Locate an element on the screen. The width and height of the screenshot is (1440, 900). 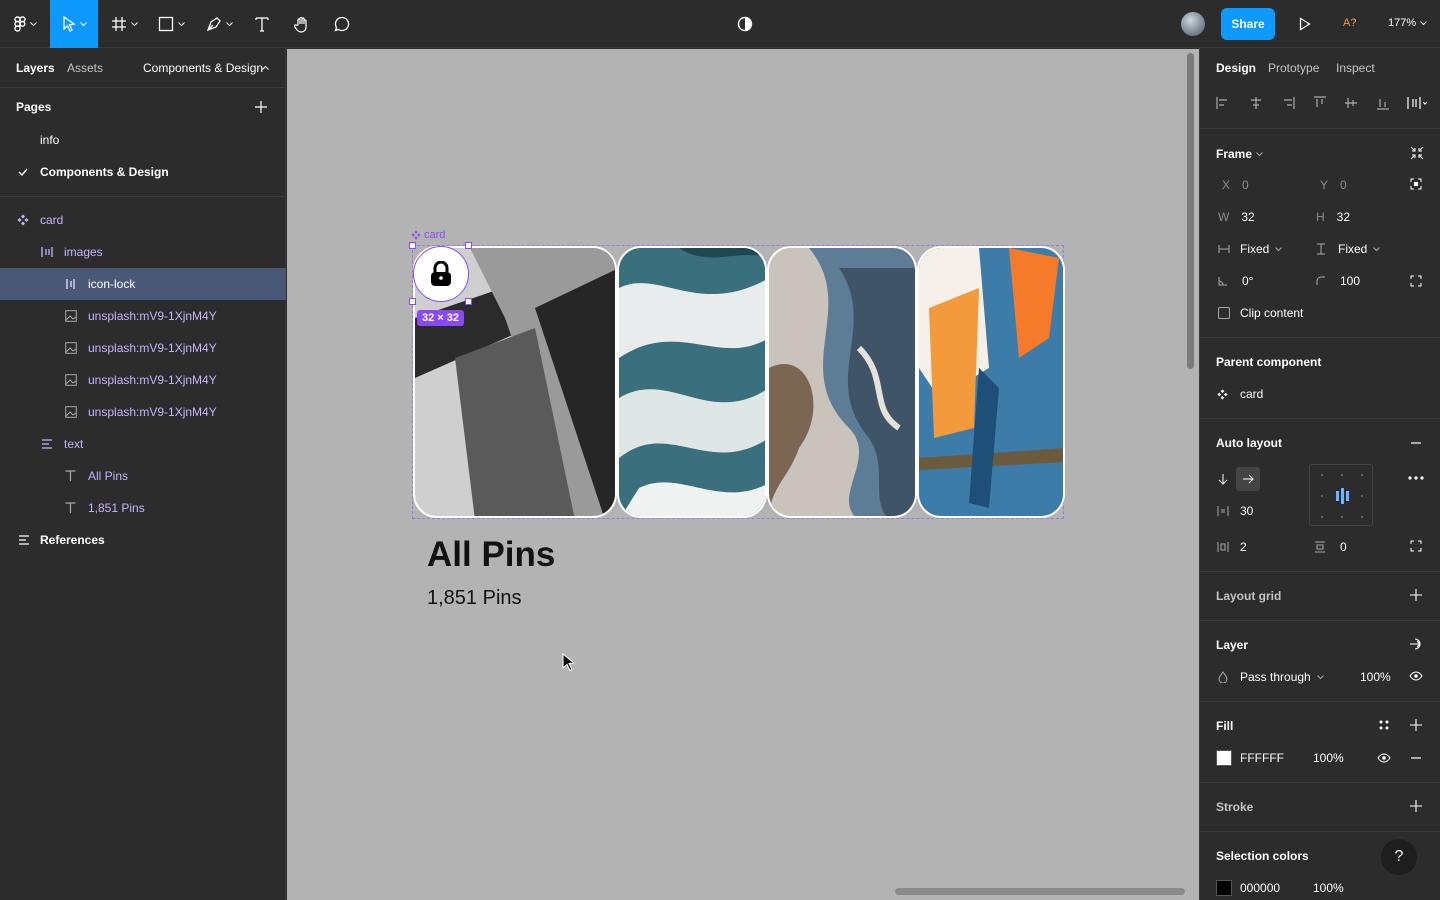
frame-section-title: Frame is located at coordinates (1239, 154).